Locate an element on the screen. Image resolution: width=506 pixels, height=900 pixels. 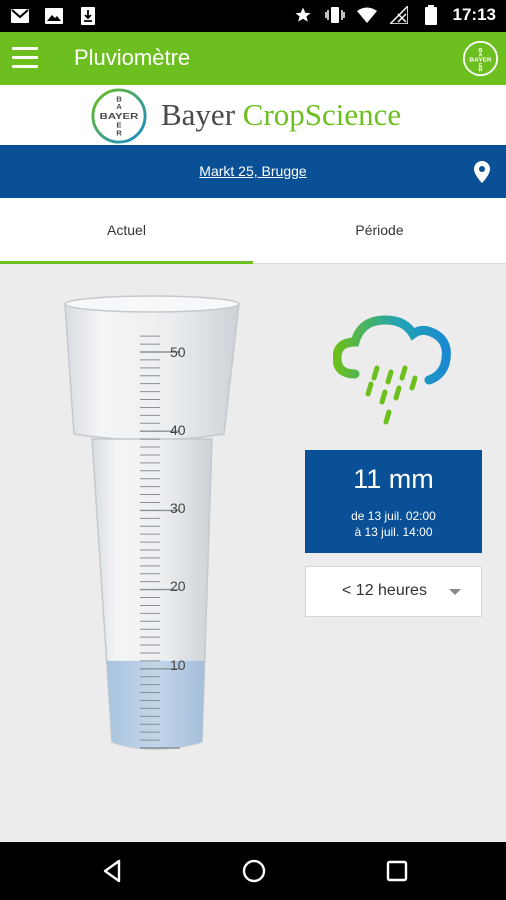
no-signal-icon is located at coordinates (399, 15).